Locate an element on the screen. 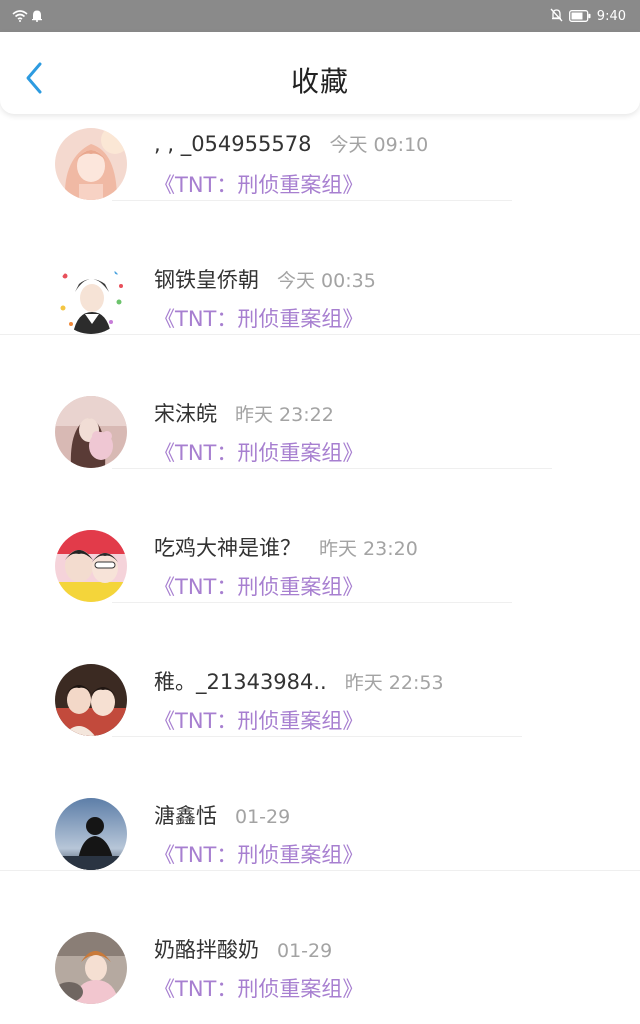 The width and height of the screenshot is (640, 1024). user-name: 钢铁皇侨朝 is located at coordinates (206, 280).